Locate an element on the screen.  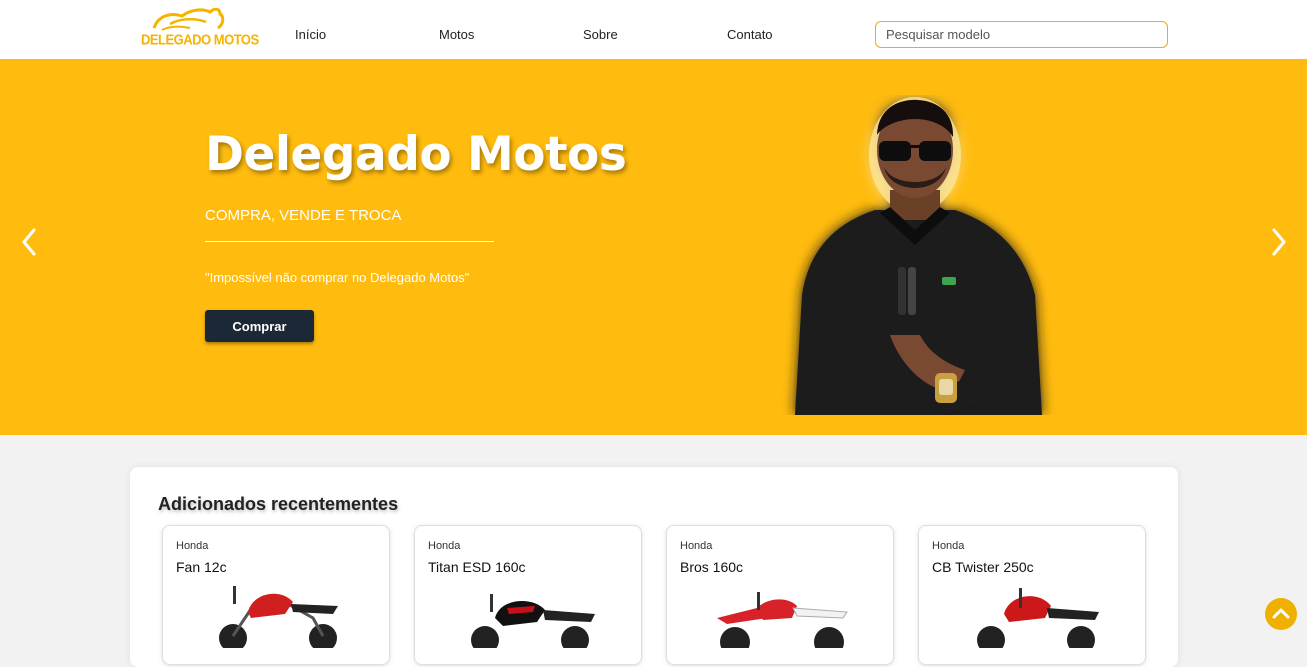
card-model: Fan 12c is located at coordinates (201, 567).